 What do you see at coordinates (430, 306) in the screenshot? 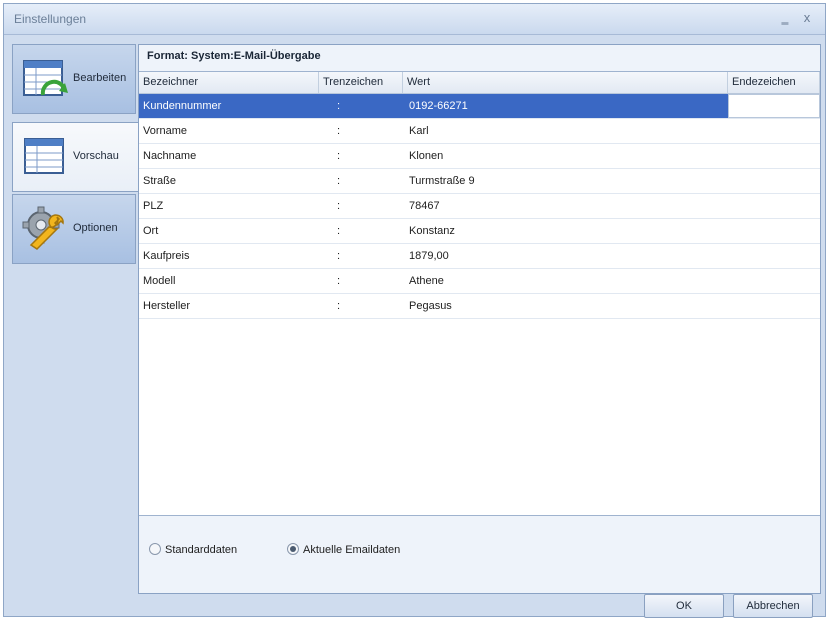
I see `cell-value: Pegasus` at bounding box center [430, 306].